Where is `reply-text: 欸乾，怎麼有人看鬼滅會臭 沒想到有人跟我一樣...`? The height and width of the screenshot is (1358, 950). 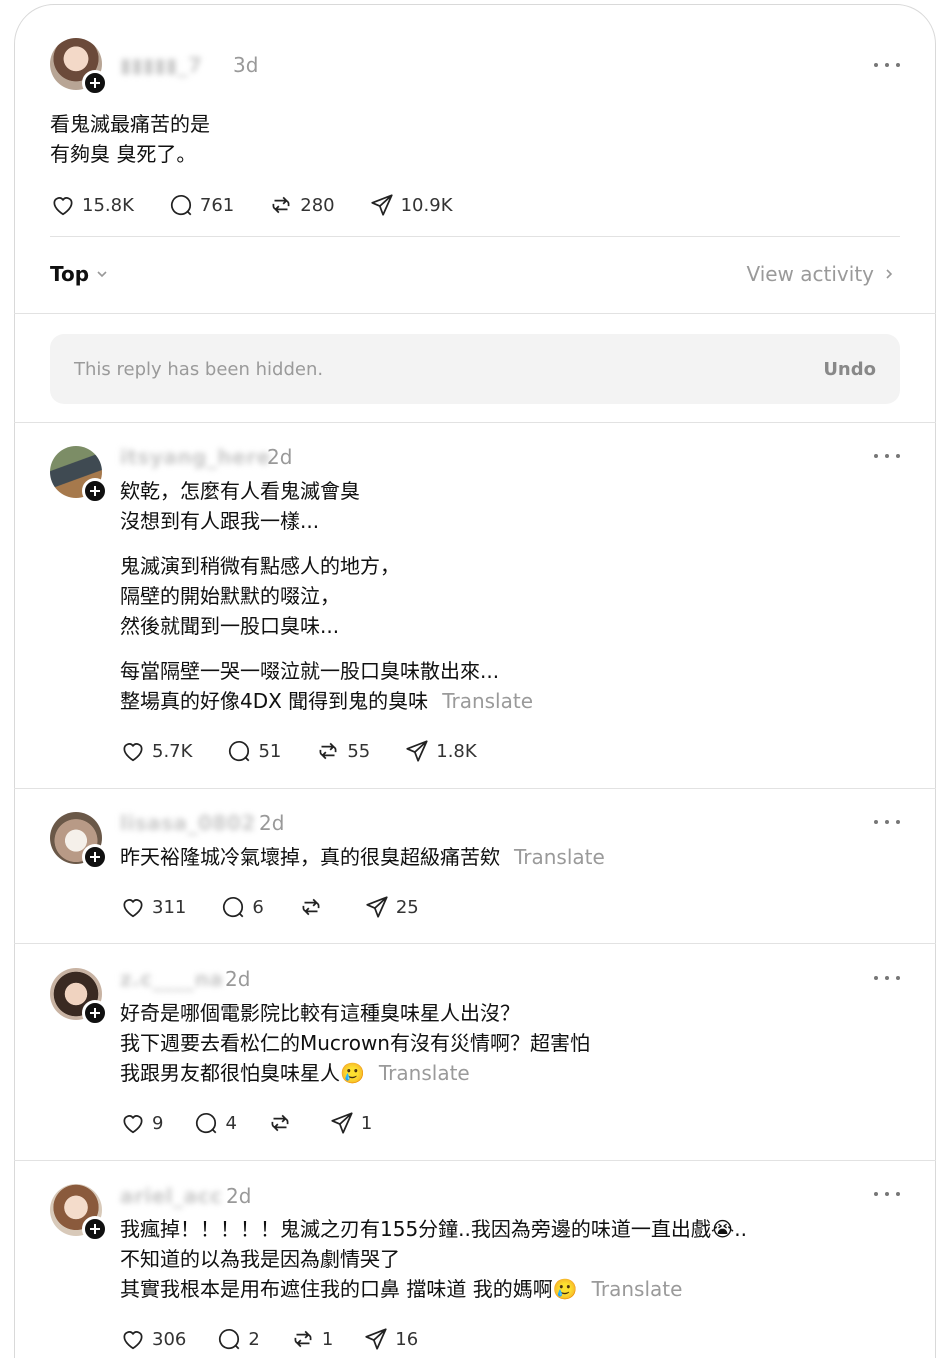 reply-text: 欸乾，怎麼有人看鬼滅會臭 沒想到有人跟我一樣... is located at coordinates (240, 506).